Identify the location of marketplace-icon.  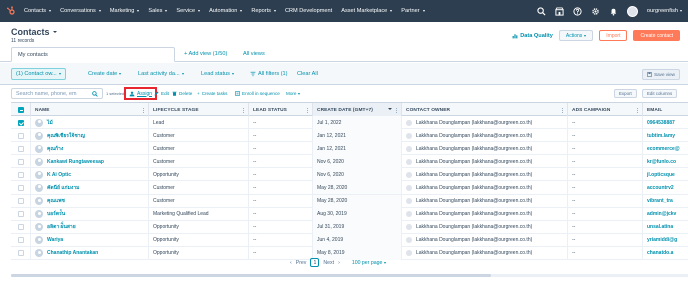
(559, 11).